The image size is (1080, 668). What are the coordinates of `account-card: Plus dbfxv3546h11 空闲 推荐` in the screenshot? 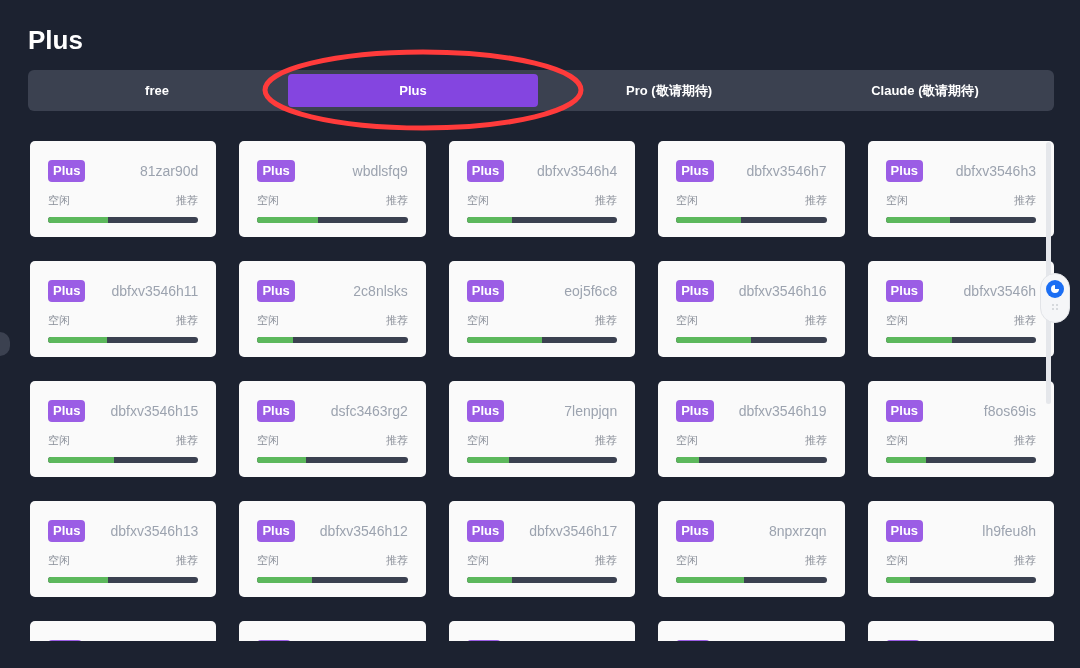 It's located at (123, 309).